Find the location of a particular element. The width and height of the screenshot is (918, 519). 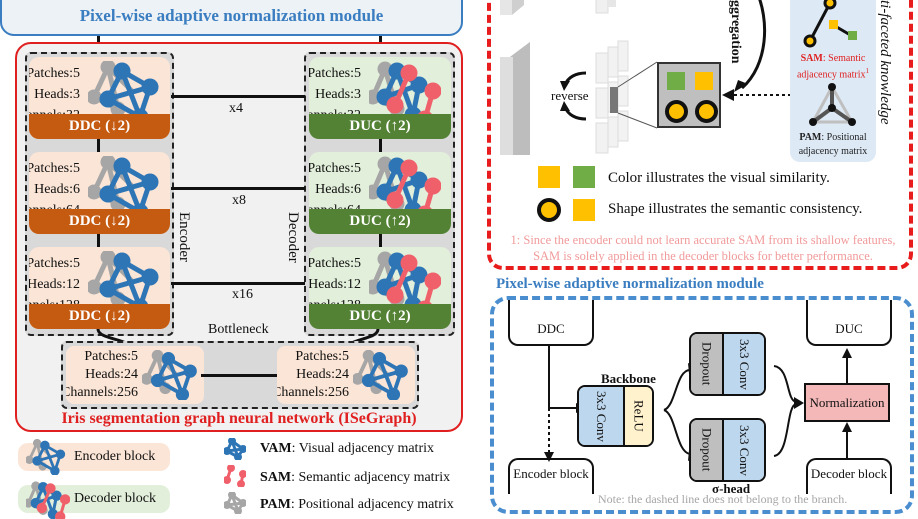

aggregation-label: ggregation is located at coordinates (735, 32).